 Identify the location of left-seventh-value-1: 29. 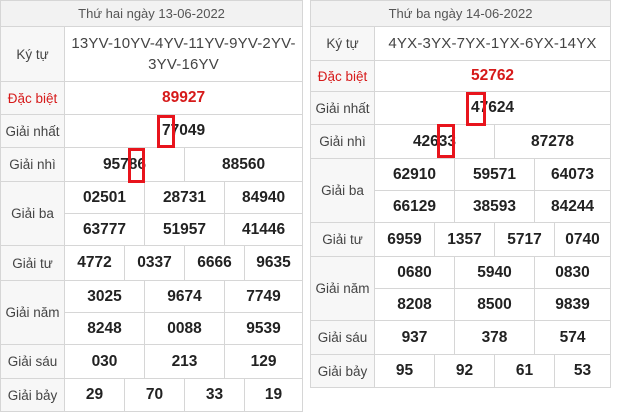
(94, 395).